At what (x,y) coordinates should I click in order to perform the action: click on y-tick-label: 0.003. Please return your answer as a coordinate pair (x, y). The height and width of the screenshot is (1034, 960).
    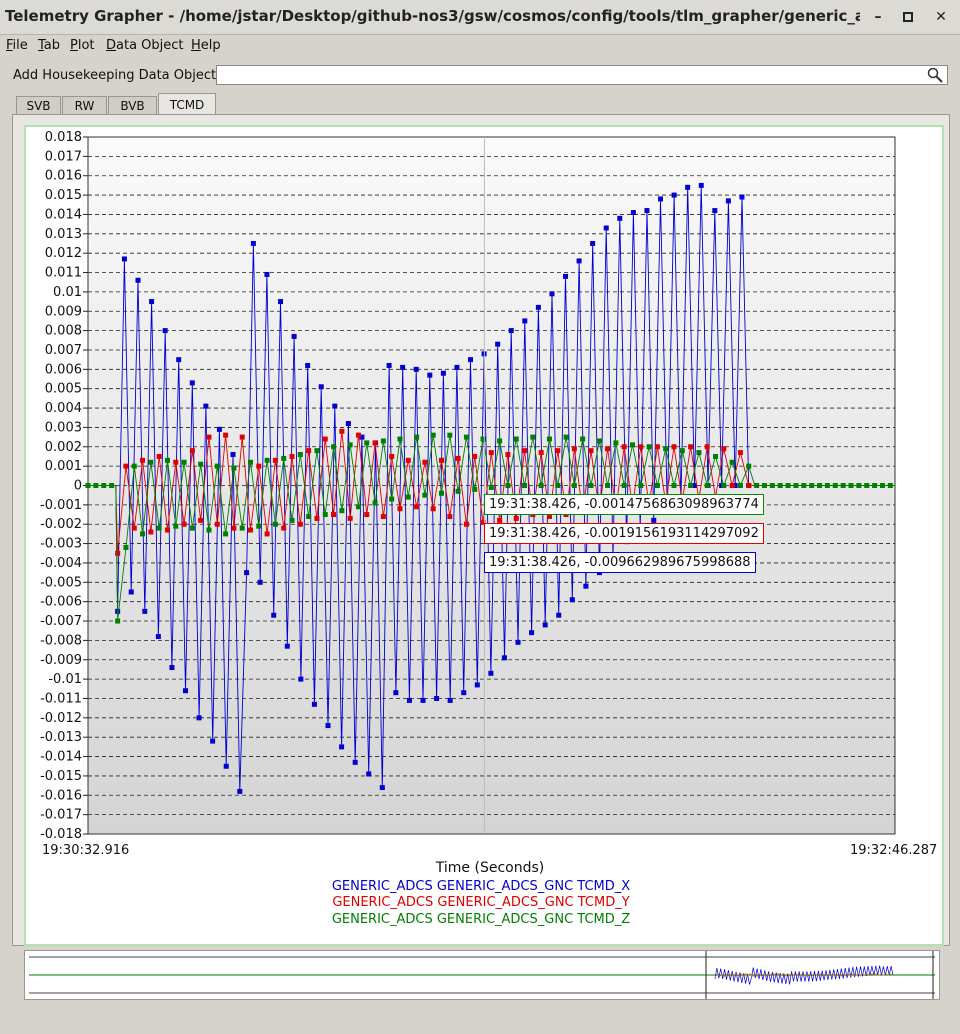
    Looking at the image, I should click on (63, 427).